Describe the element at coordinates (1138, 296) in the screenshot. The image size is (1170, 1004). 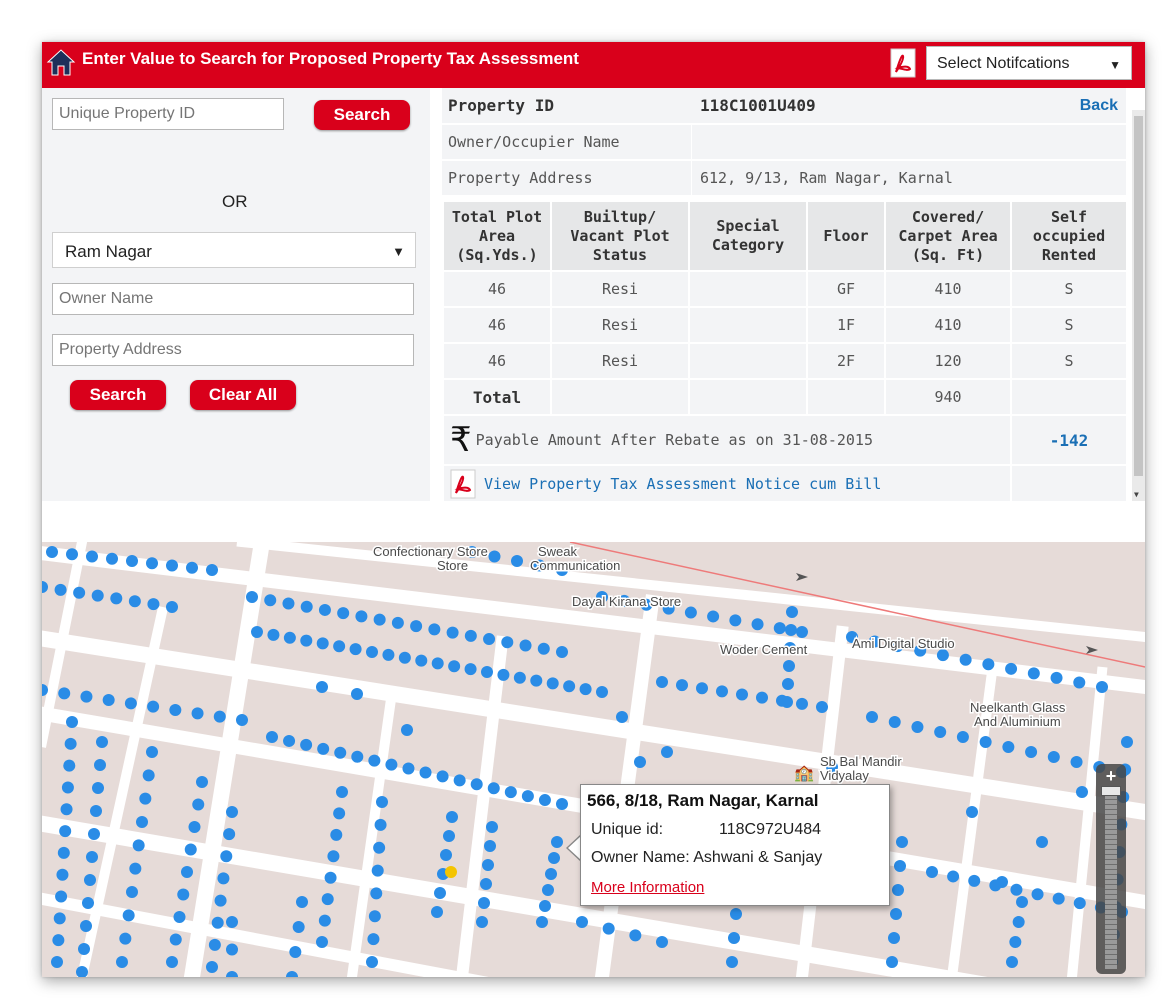
I see `scrollbar-thumb` at that location.